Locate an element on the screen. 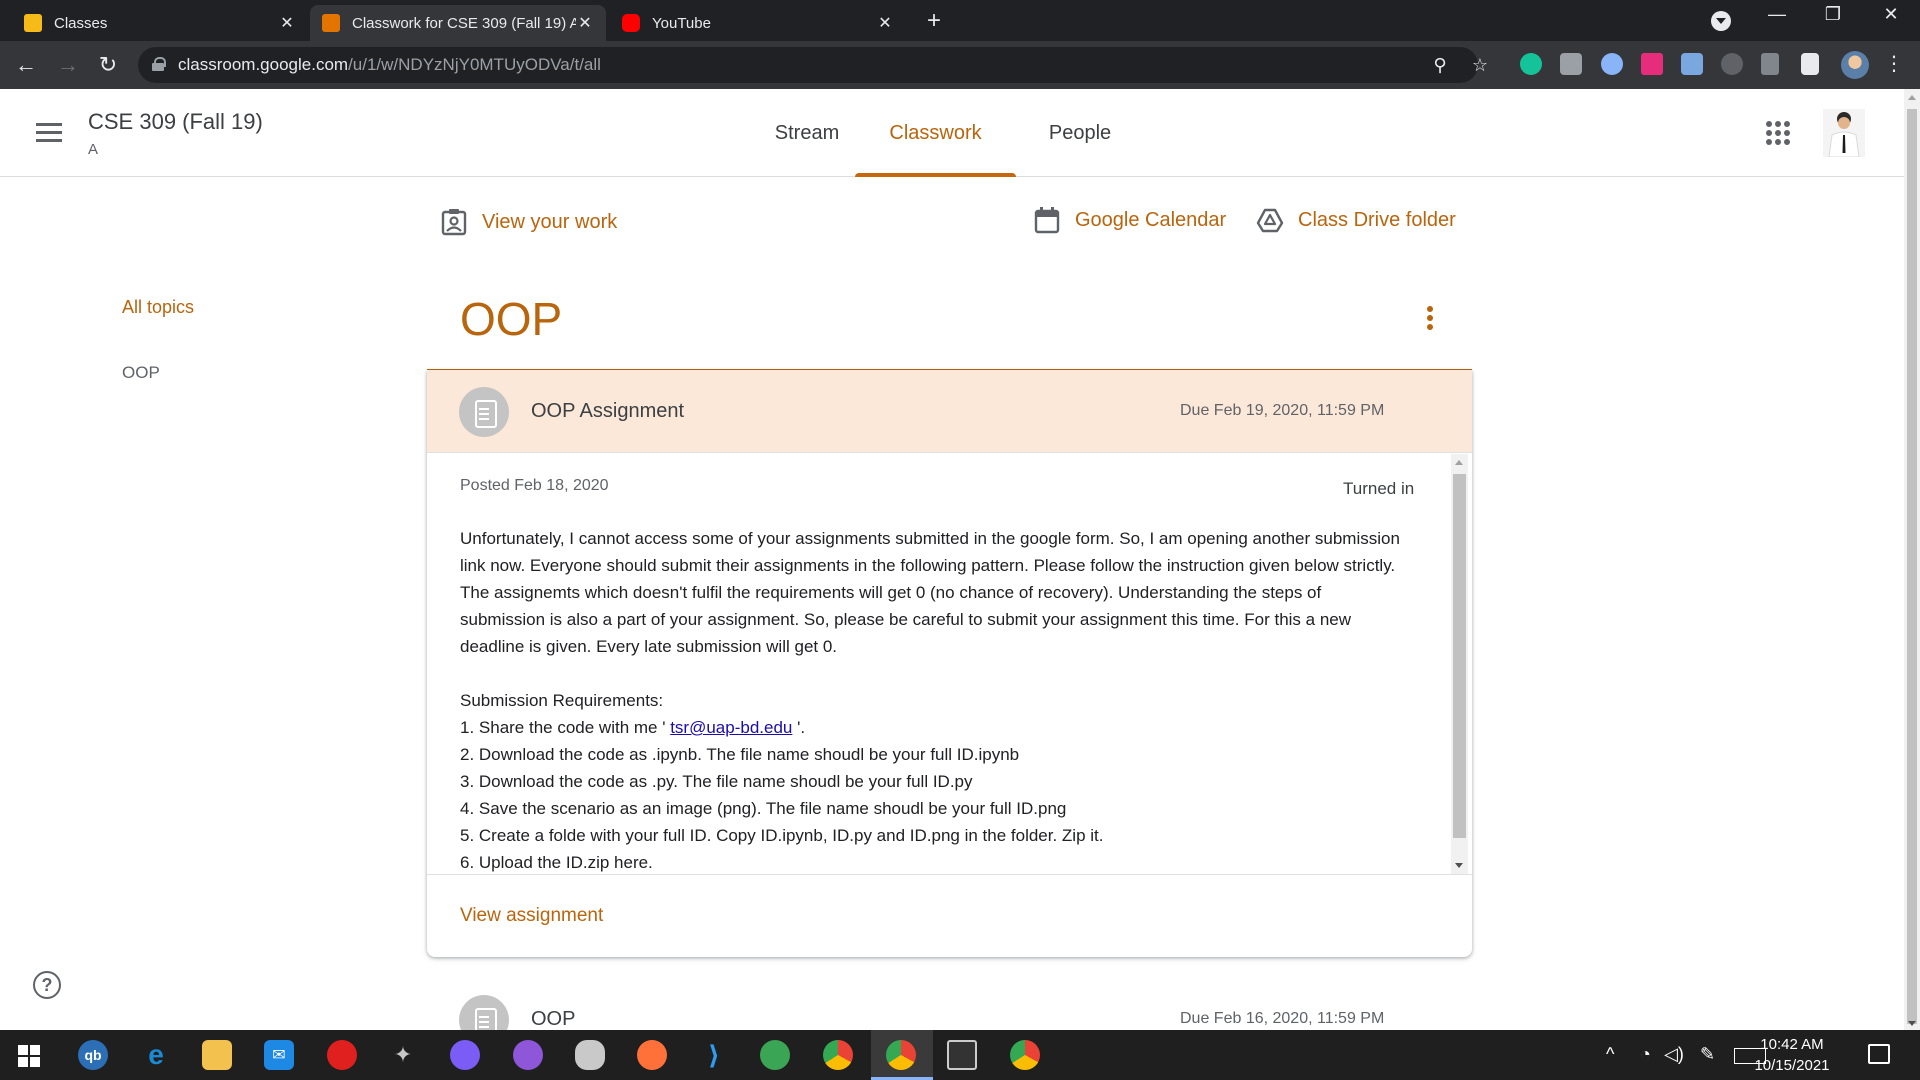 Image resolution: width=1920 pixels, height=1080 pixels. assignment-title: OOP is located at coordinates (553, 1019).